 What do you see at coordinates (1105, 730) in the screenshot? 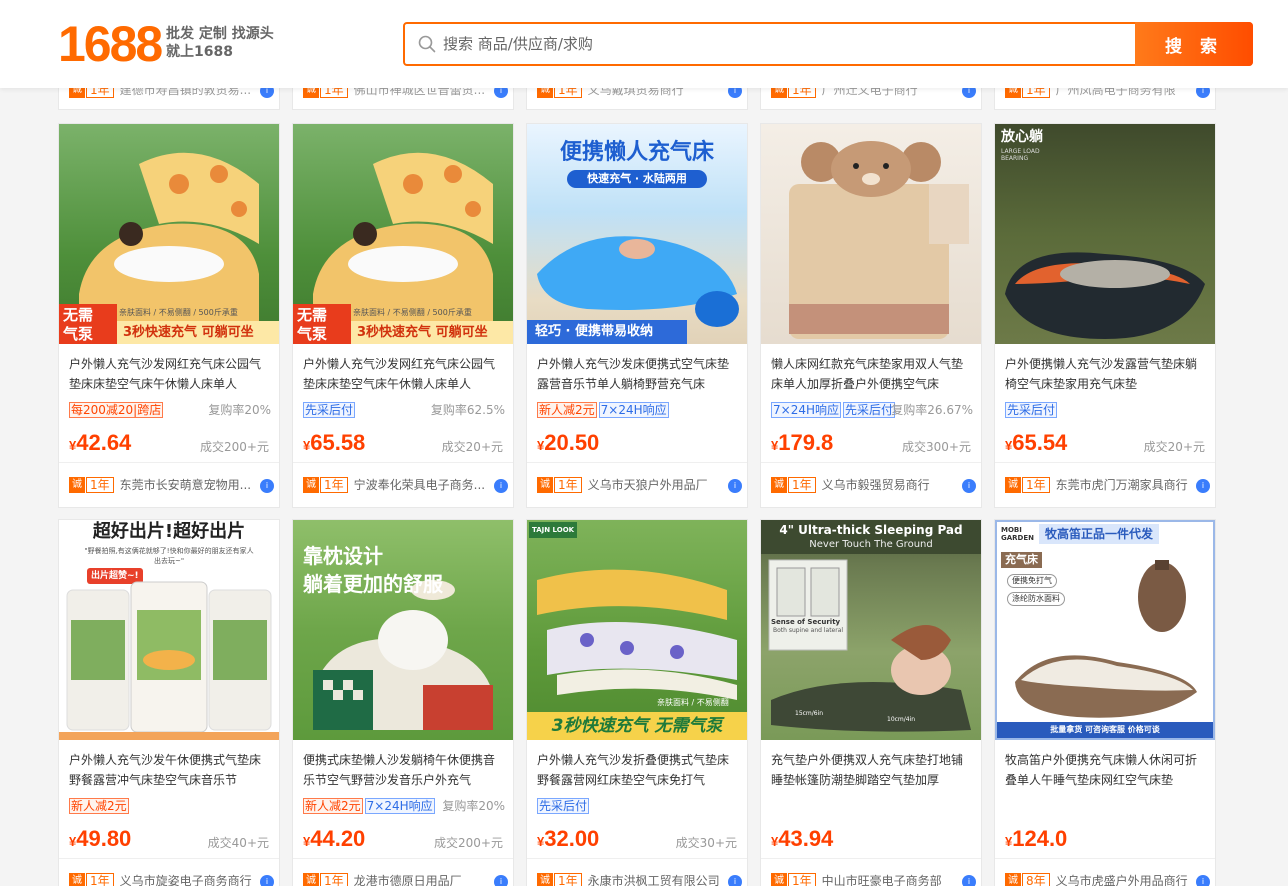
I see `image-banner: 批量拿货 可咨询客服 价格可谈` at bounding box center [1105, 730].